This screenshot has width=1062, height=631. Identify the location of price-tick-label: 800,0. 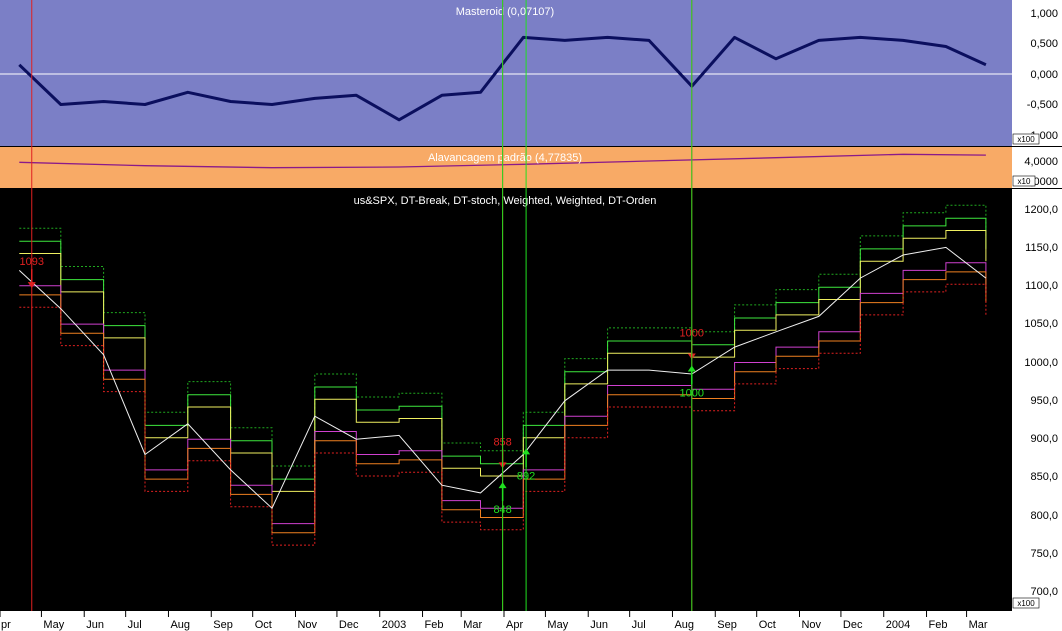
(1044, 516).